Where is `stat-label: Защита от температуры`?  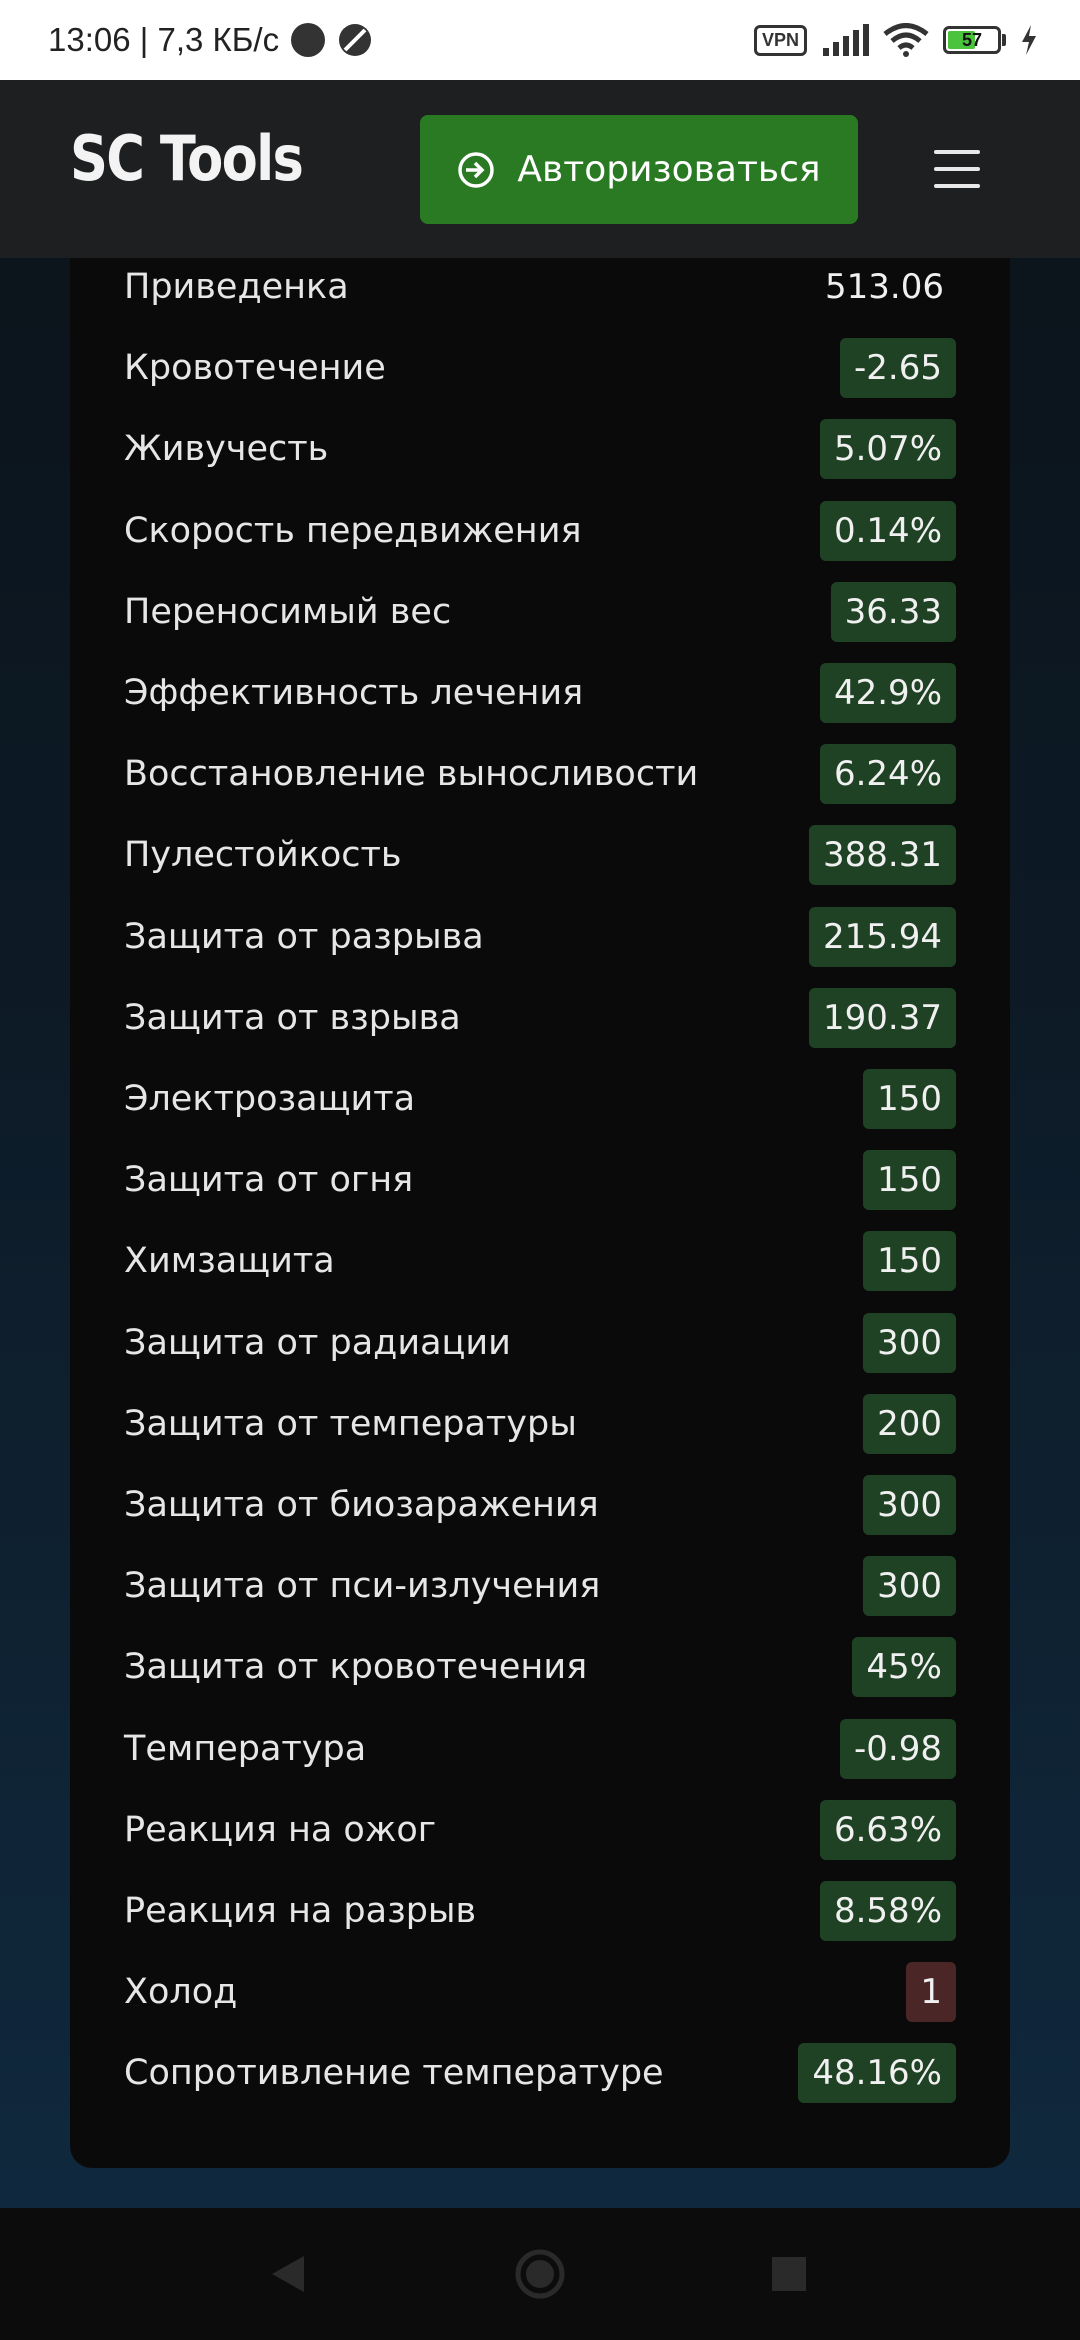 stat-label: Защита от температуры is located at coordinates (350, 1423).